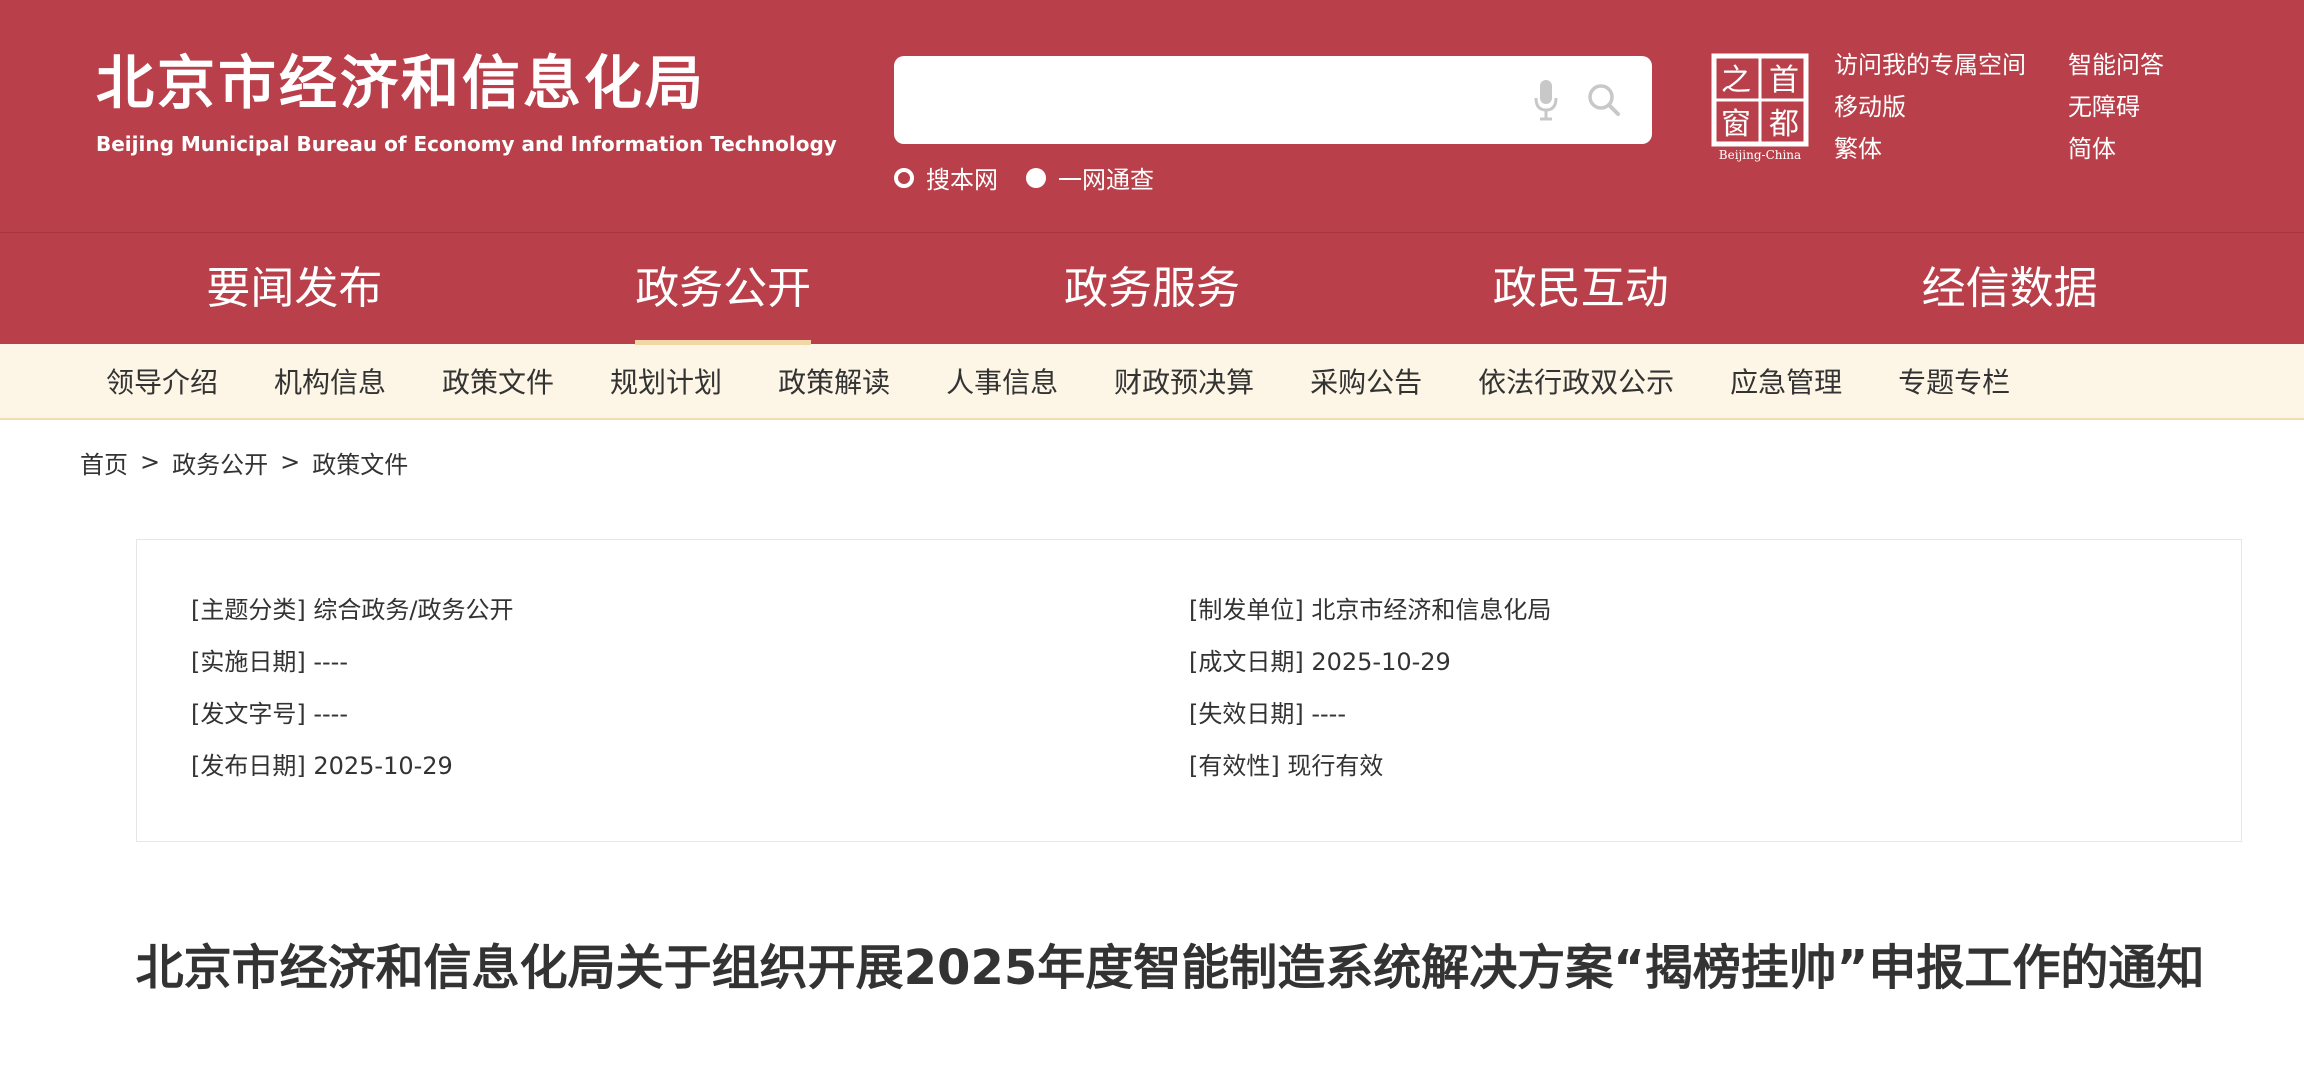 The image size is (2304, 1080). I want to click on svg-text: 窗, so click(1736, 124).